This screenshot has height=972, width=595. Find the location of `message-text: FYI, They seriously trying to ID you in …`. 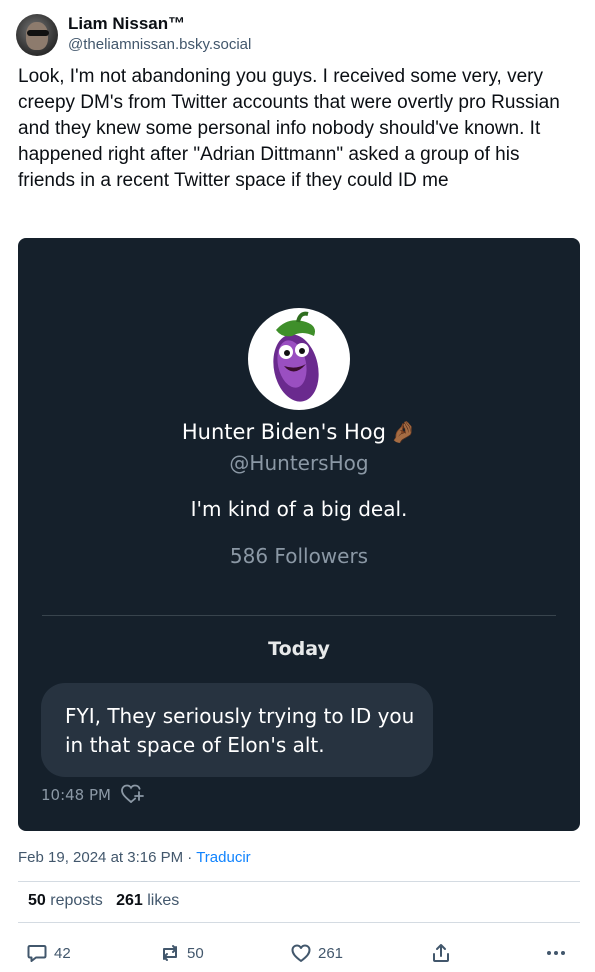

message-text: FYI, They seriously trying to ID you in … is located at coordinates (240, 730).